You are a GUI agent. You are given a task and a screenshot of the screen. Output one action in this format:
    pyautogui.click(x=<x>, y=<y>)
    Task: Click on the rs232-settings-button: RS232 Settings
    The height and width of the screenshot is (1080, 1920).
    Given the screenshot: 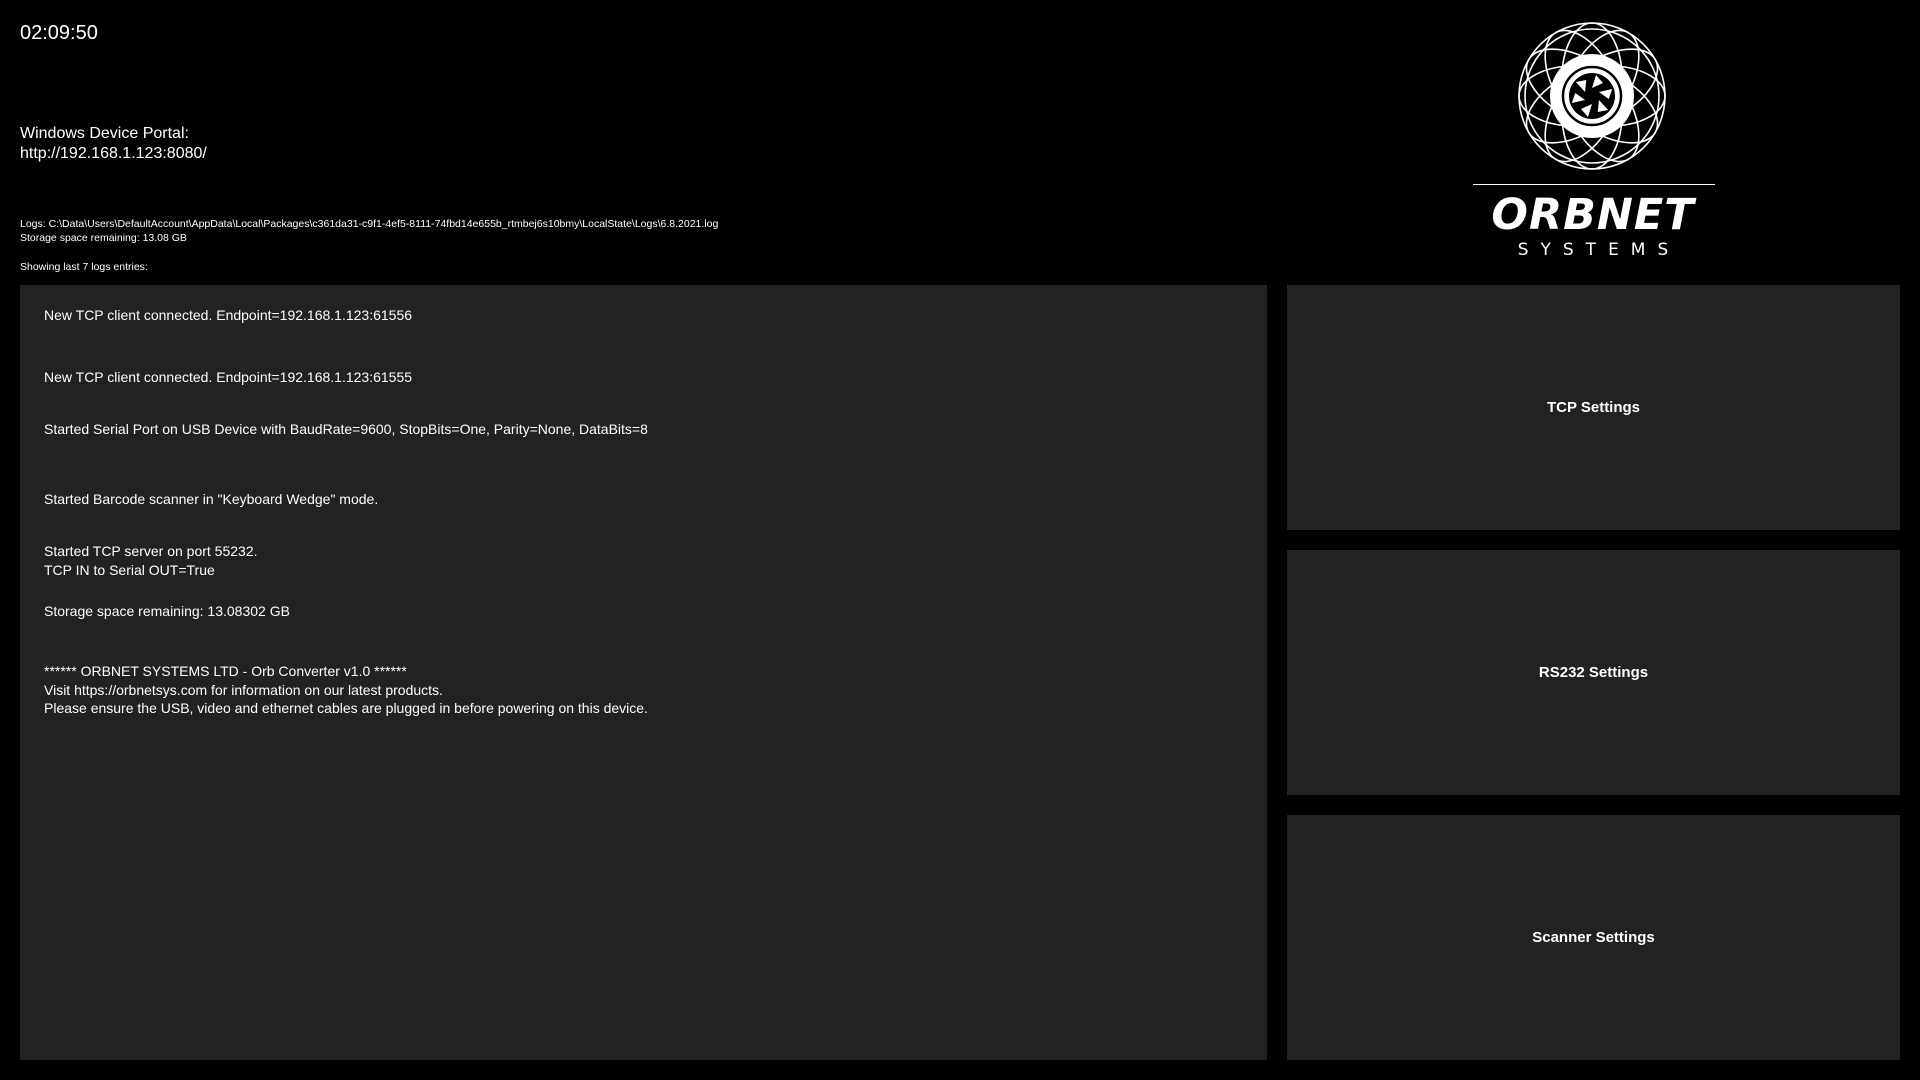 What is the action you would take?
    pyautogui.click(x=1593, y=672)
    